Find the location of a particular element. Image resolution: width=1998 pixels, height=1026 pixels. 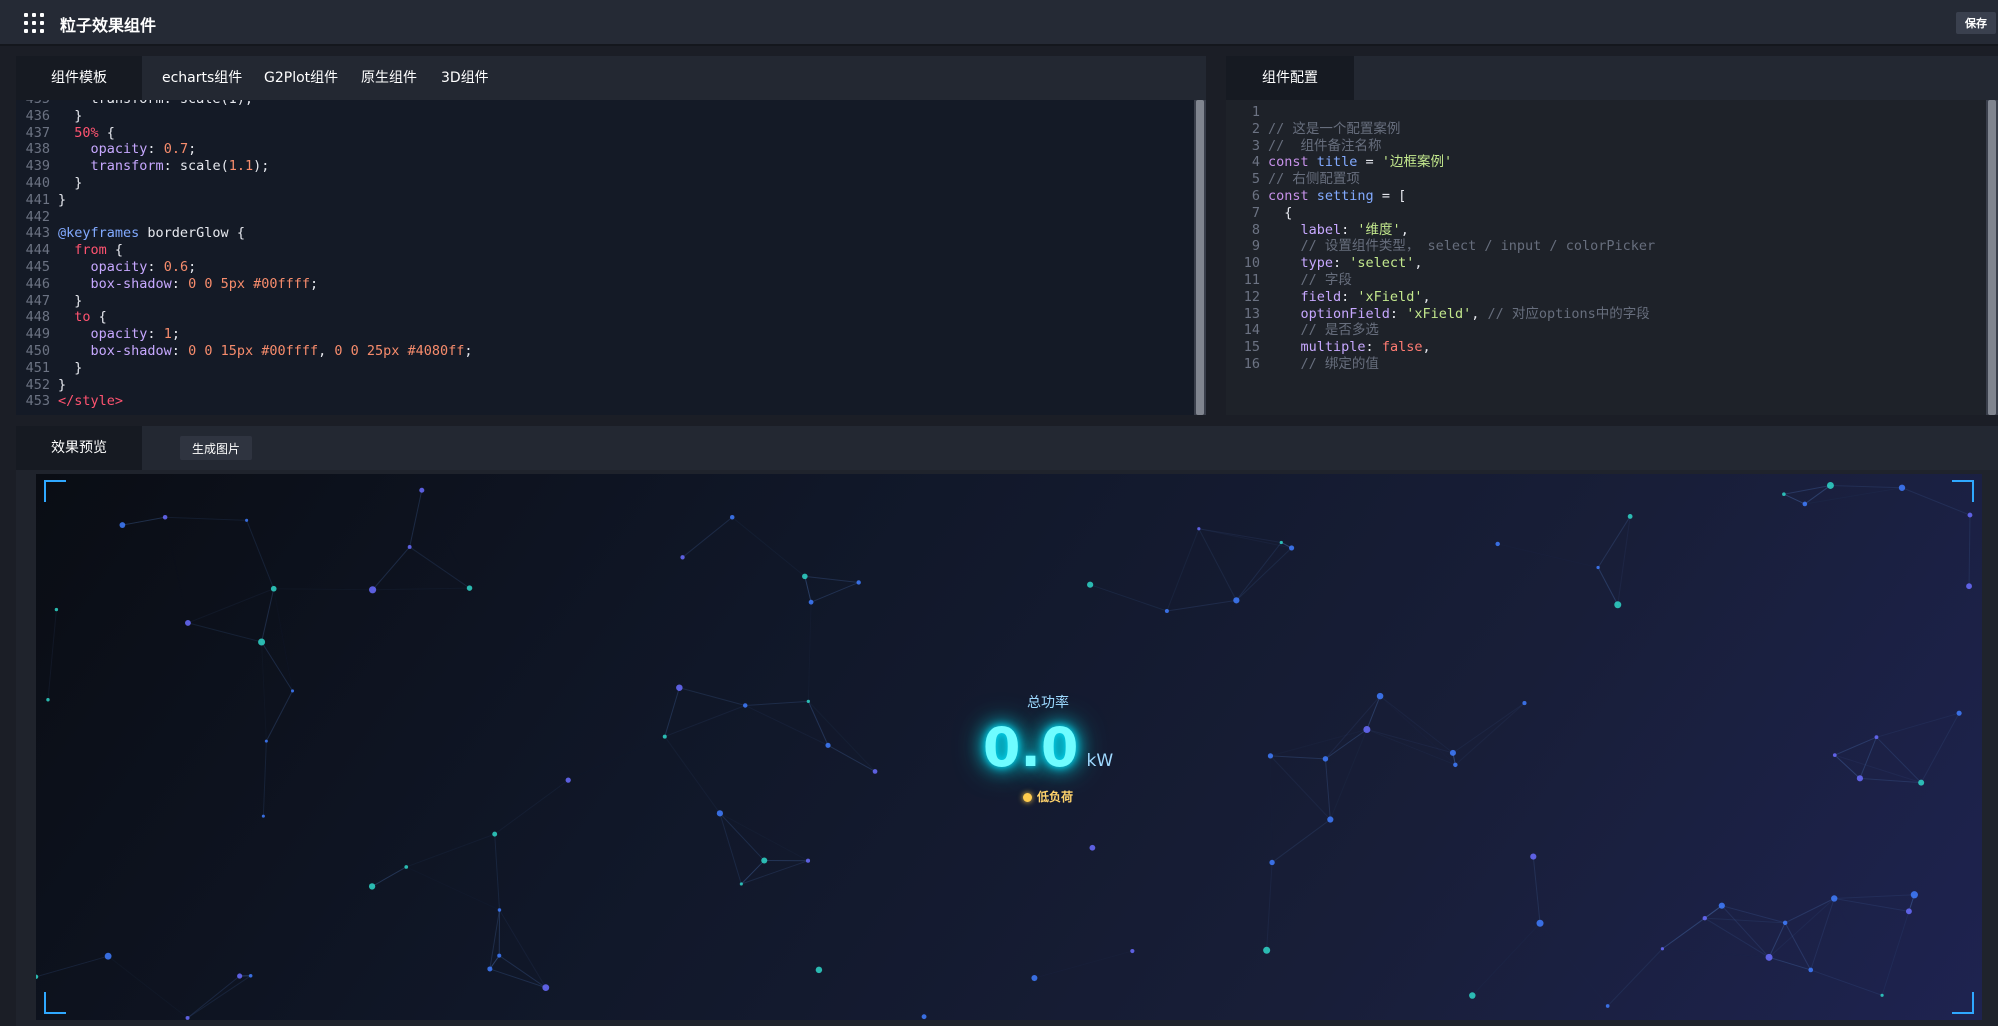

code-token: 0 0 25px #4080ff is located at coordinates (399, 350).